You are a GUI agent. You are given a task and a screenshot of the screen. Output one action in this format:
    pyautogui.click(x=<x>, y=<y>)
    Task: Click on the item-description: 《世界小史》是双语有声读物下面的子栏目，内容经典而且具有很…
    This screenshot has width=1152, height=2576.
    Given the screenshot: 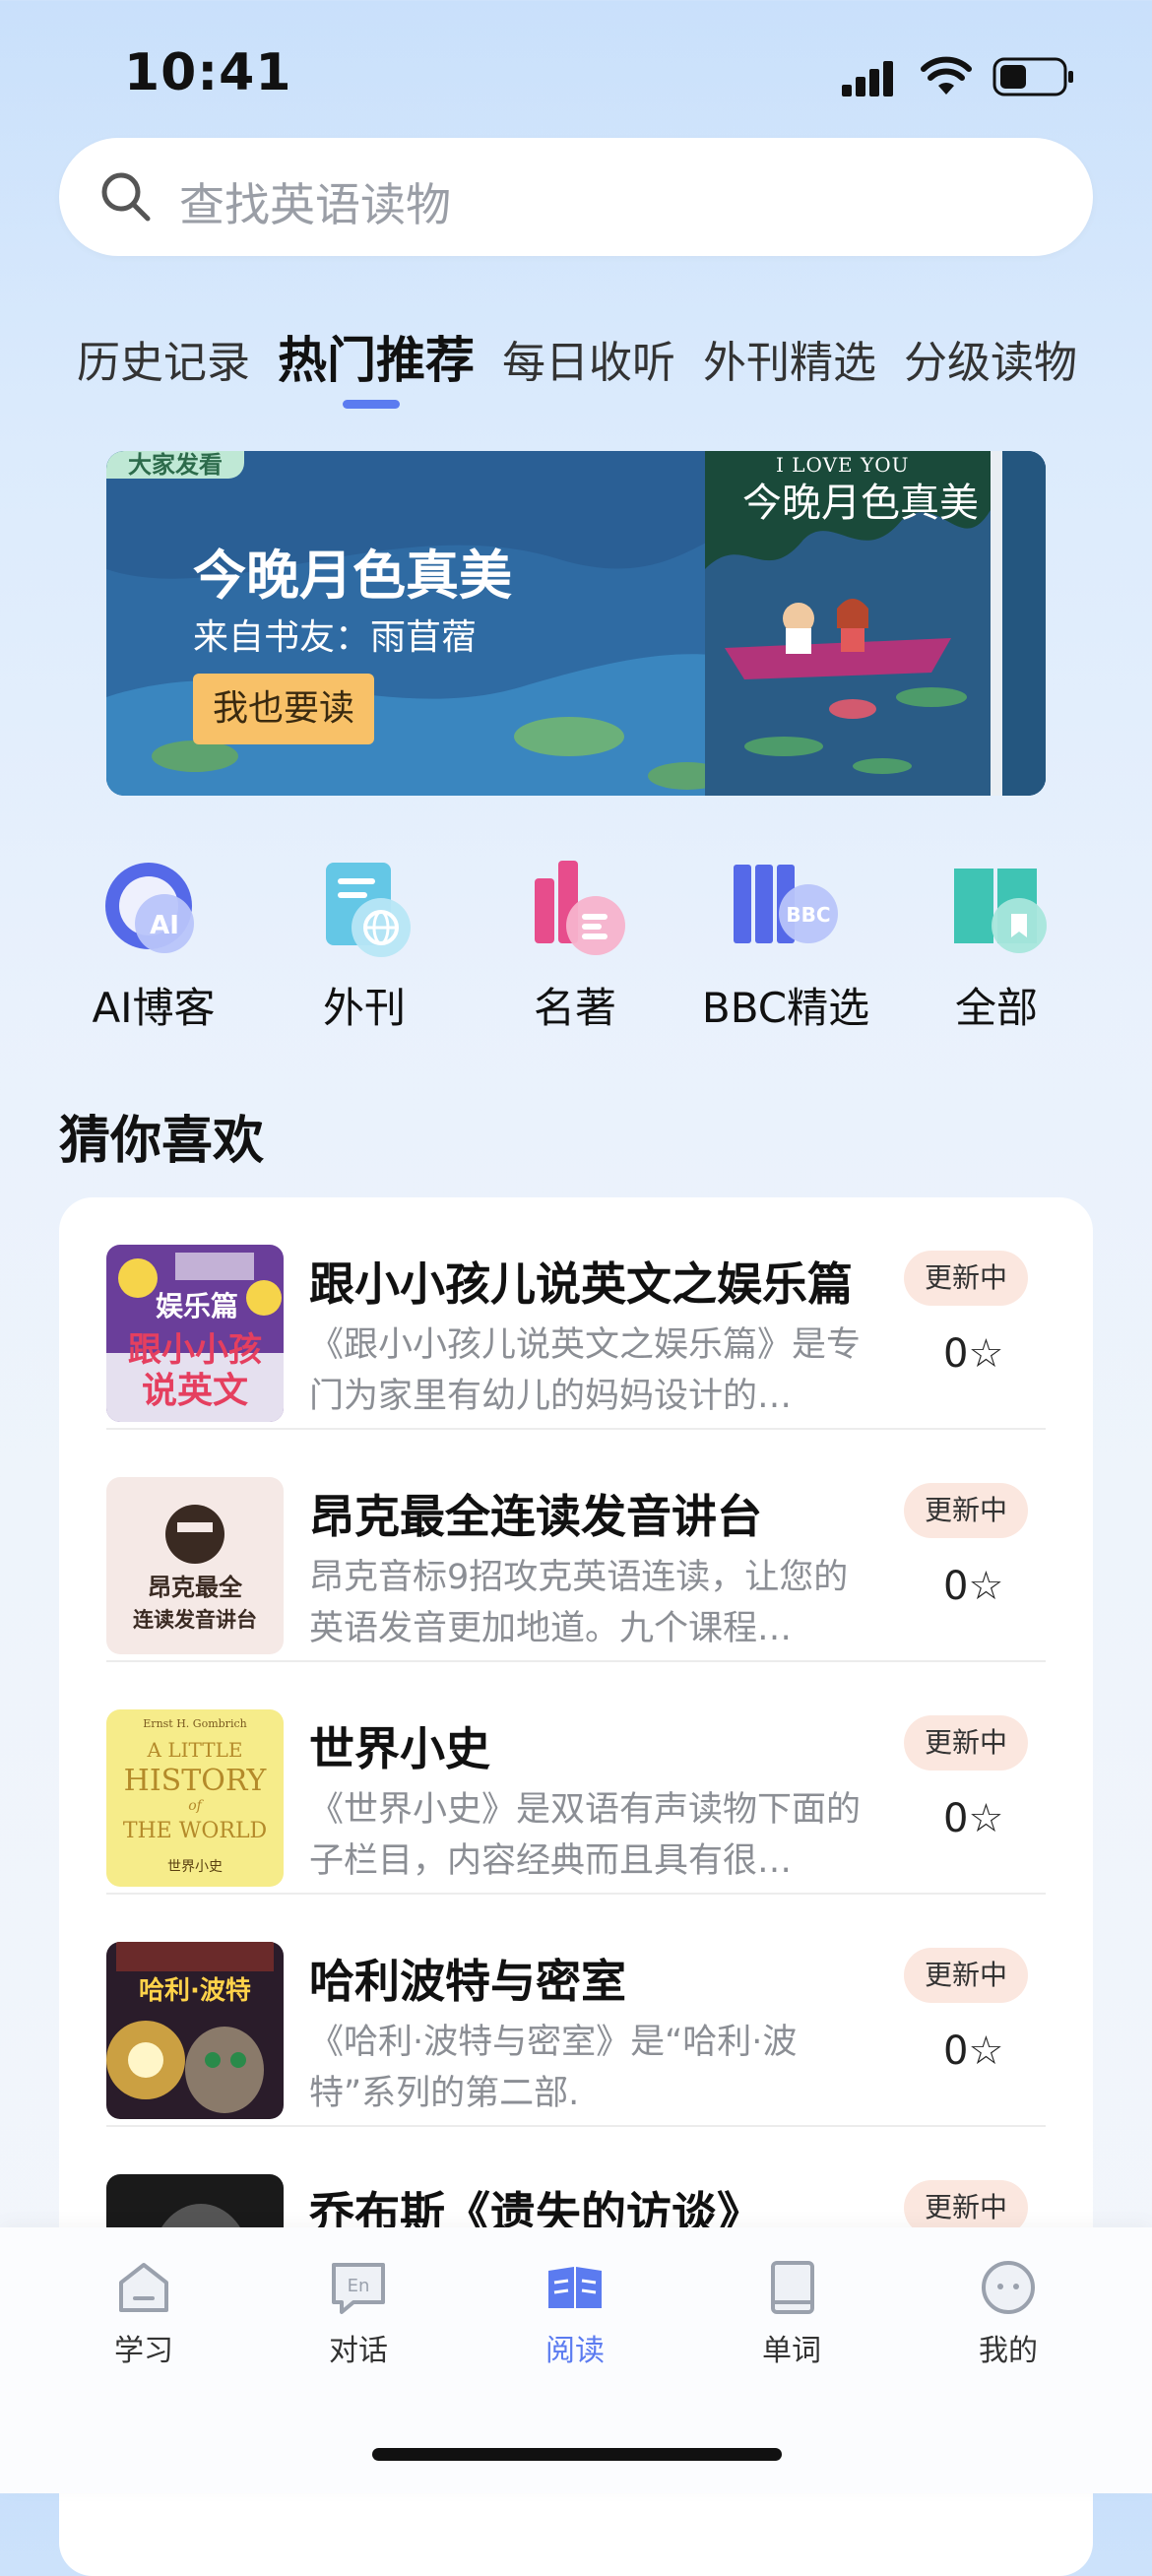 What is the action you would take?
    pyautogui.click(x=585, y=1835)
    